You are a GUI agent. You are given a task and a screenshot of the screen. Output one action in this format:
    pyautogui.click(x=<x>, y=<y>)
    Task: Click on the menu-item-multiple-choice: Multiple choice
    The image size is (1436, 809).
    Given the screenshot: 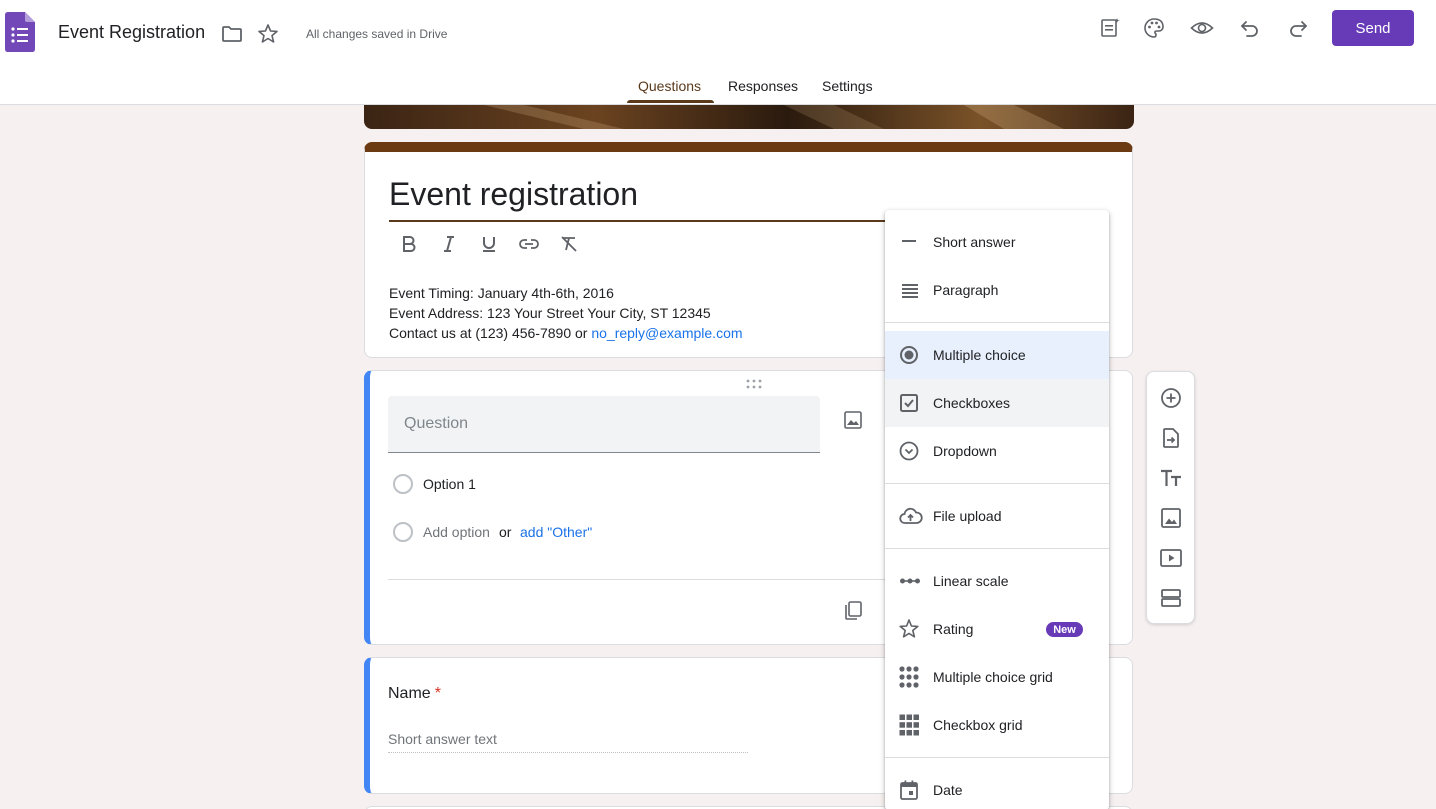 What is the action you would take?
    pyautogui.click(x=997, y=355)
    